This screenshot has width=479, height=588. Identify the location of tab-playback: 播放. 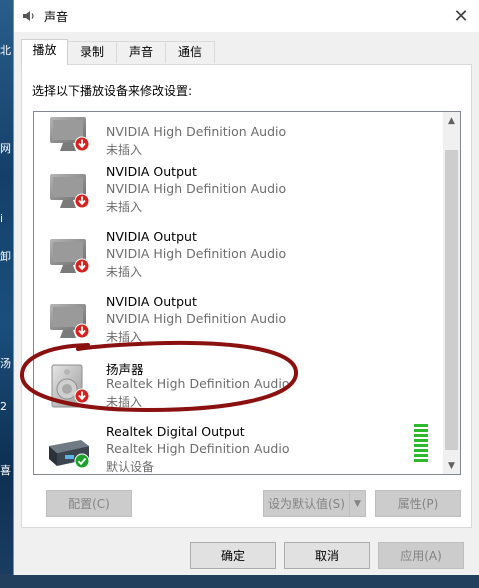
(44, 52).